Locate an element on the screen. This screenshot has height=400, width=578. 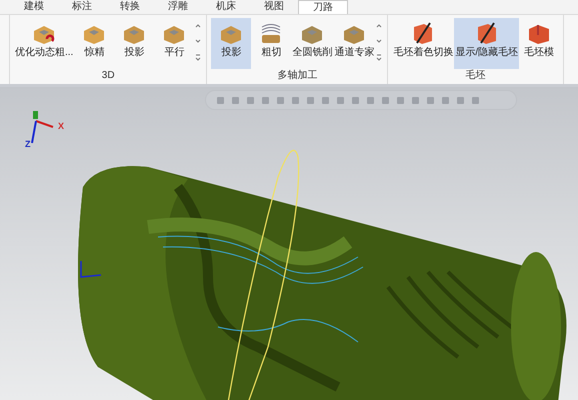
axis-label: X is located at coordinates (61, 126).